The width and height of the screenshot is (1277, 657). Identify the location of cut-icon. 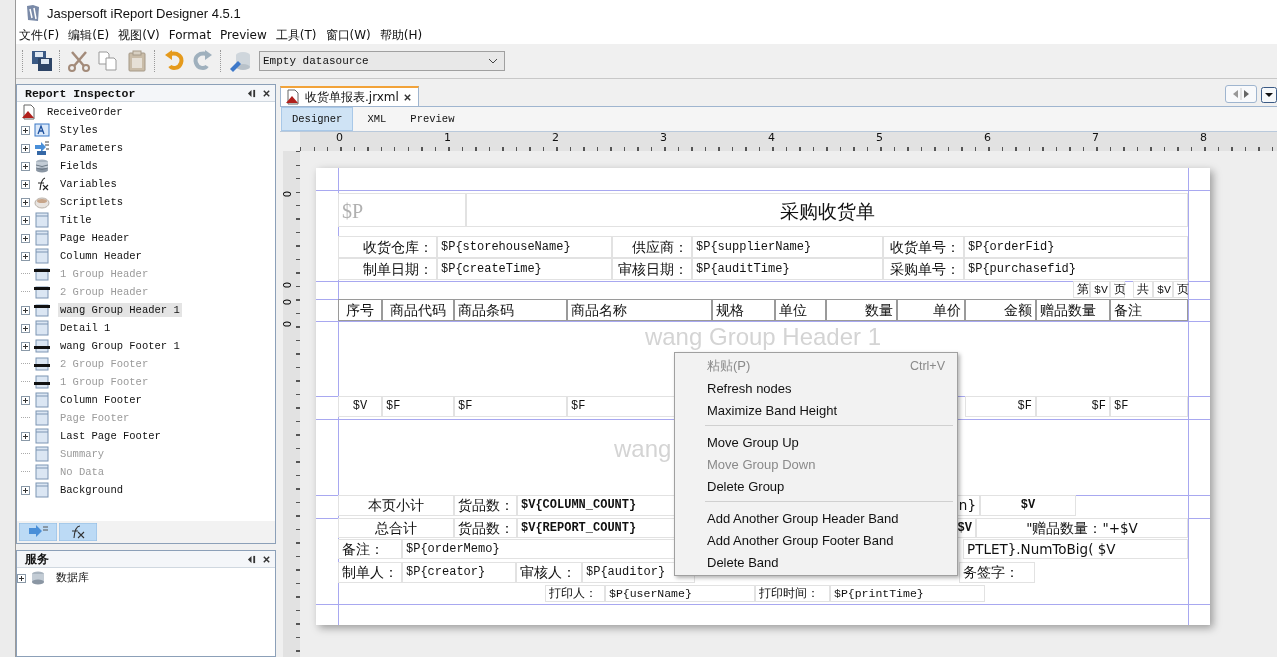
(79, 61).